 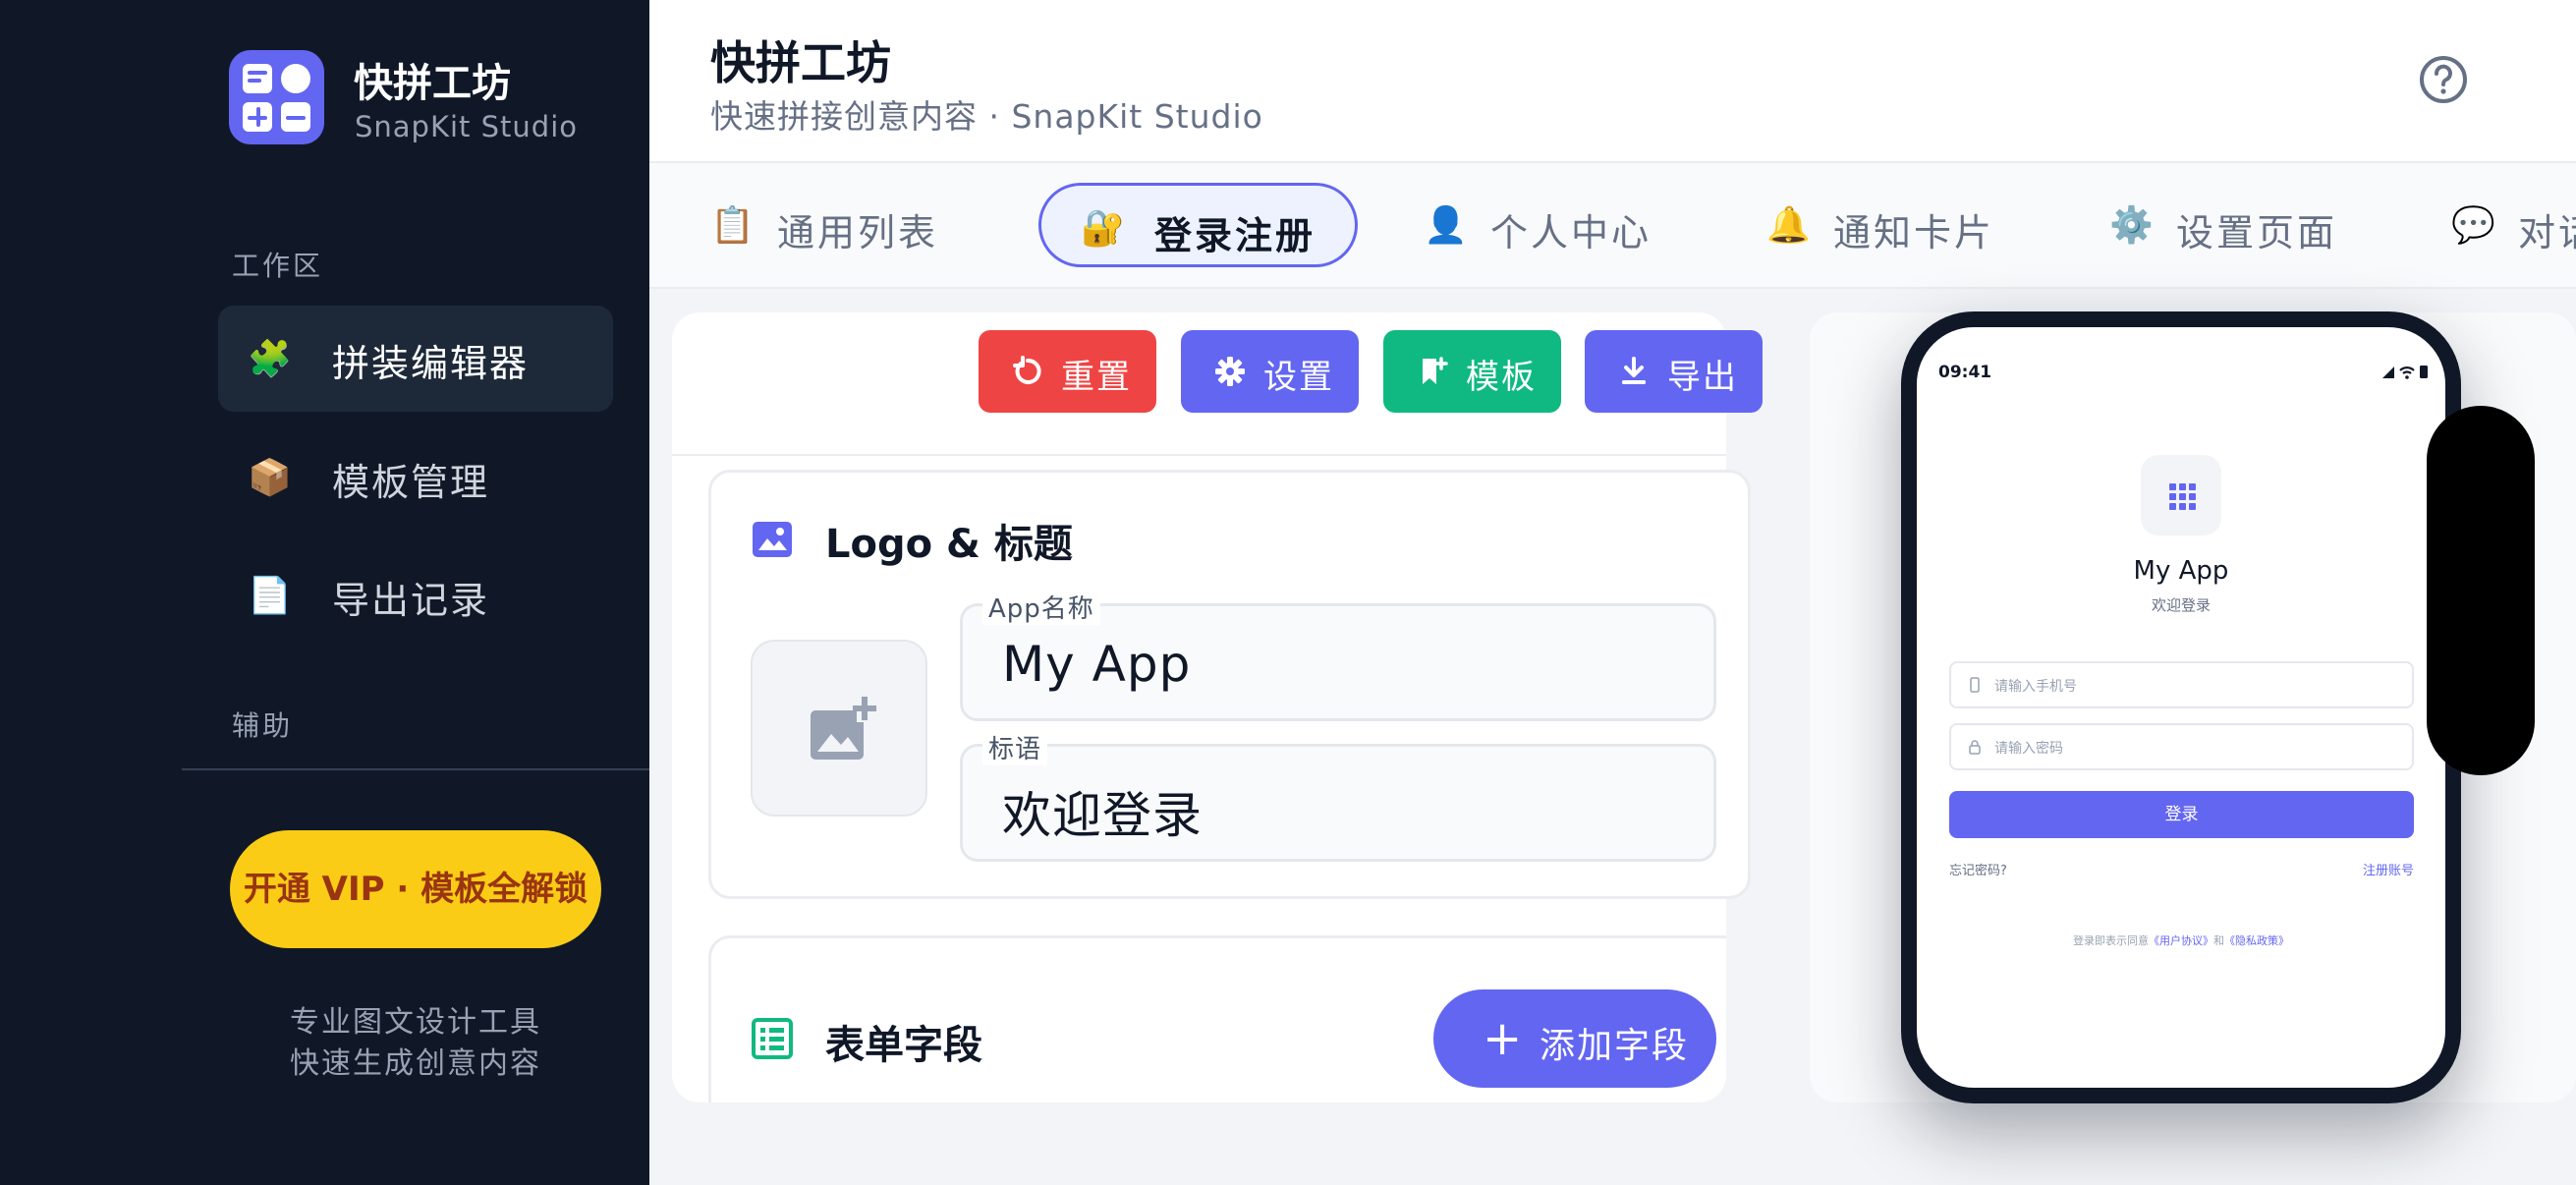 I want to click on brand-name: 快拼工坊, so click(x=432, y=84).